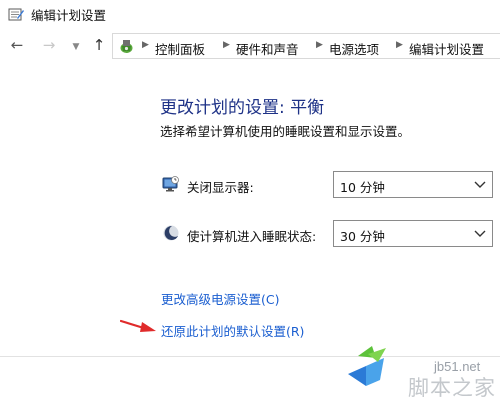  Describe the element at coordinates (354, 48) in the screenshot. I see `breadcrumb-power-options: 电源选项` at that location.